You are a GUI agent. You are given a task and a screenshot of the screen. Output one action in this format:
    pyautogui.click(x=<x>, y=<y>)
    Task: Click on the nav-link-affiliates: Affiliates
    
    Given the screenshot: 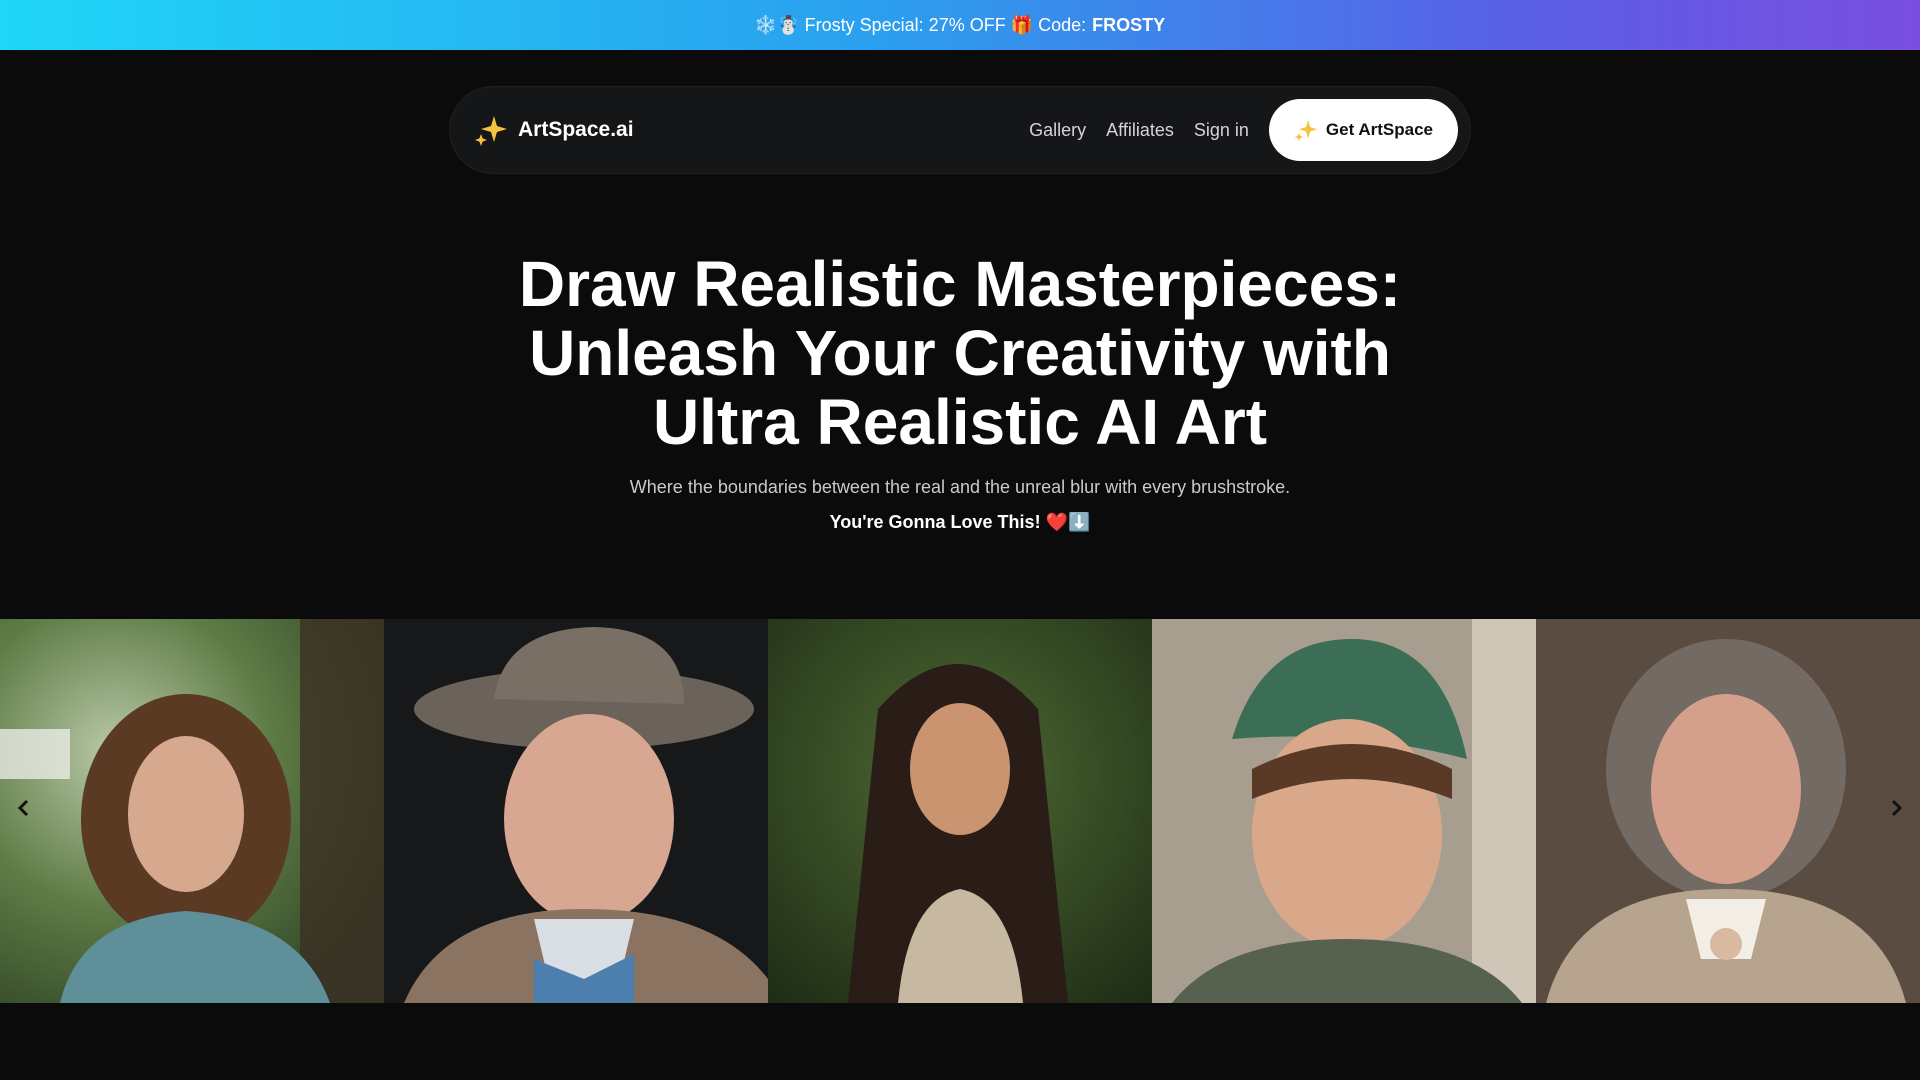 What is the action you would take?
    pyautogui.click(x=1140, y=130)
    